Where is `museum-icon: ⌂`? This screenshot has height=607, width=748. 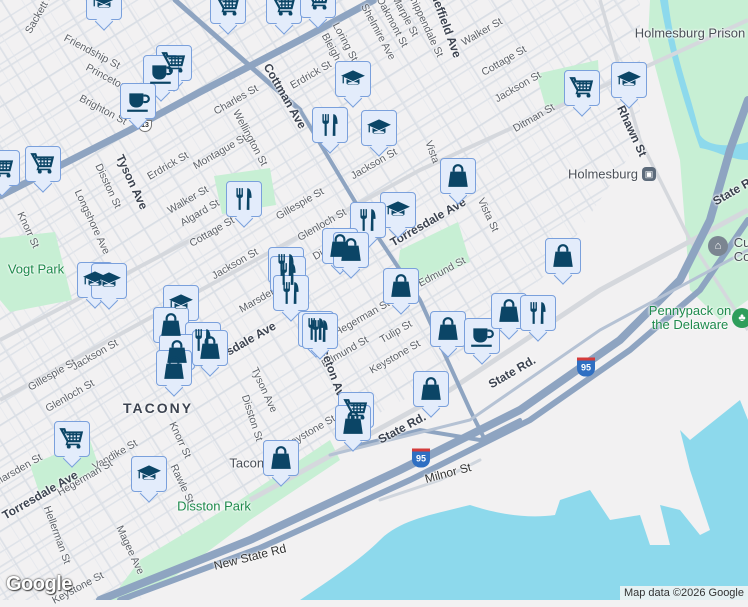 museum-icon: ⌂ is located at coordinates (718, 246).